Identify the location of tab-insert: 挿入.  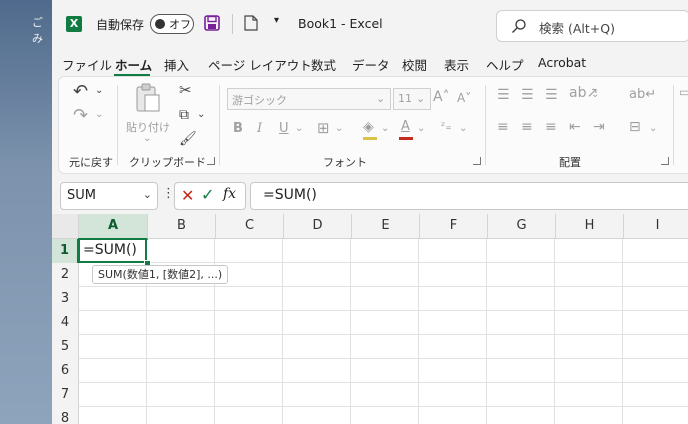
(176, 64).